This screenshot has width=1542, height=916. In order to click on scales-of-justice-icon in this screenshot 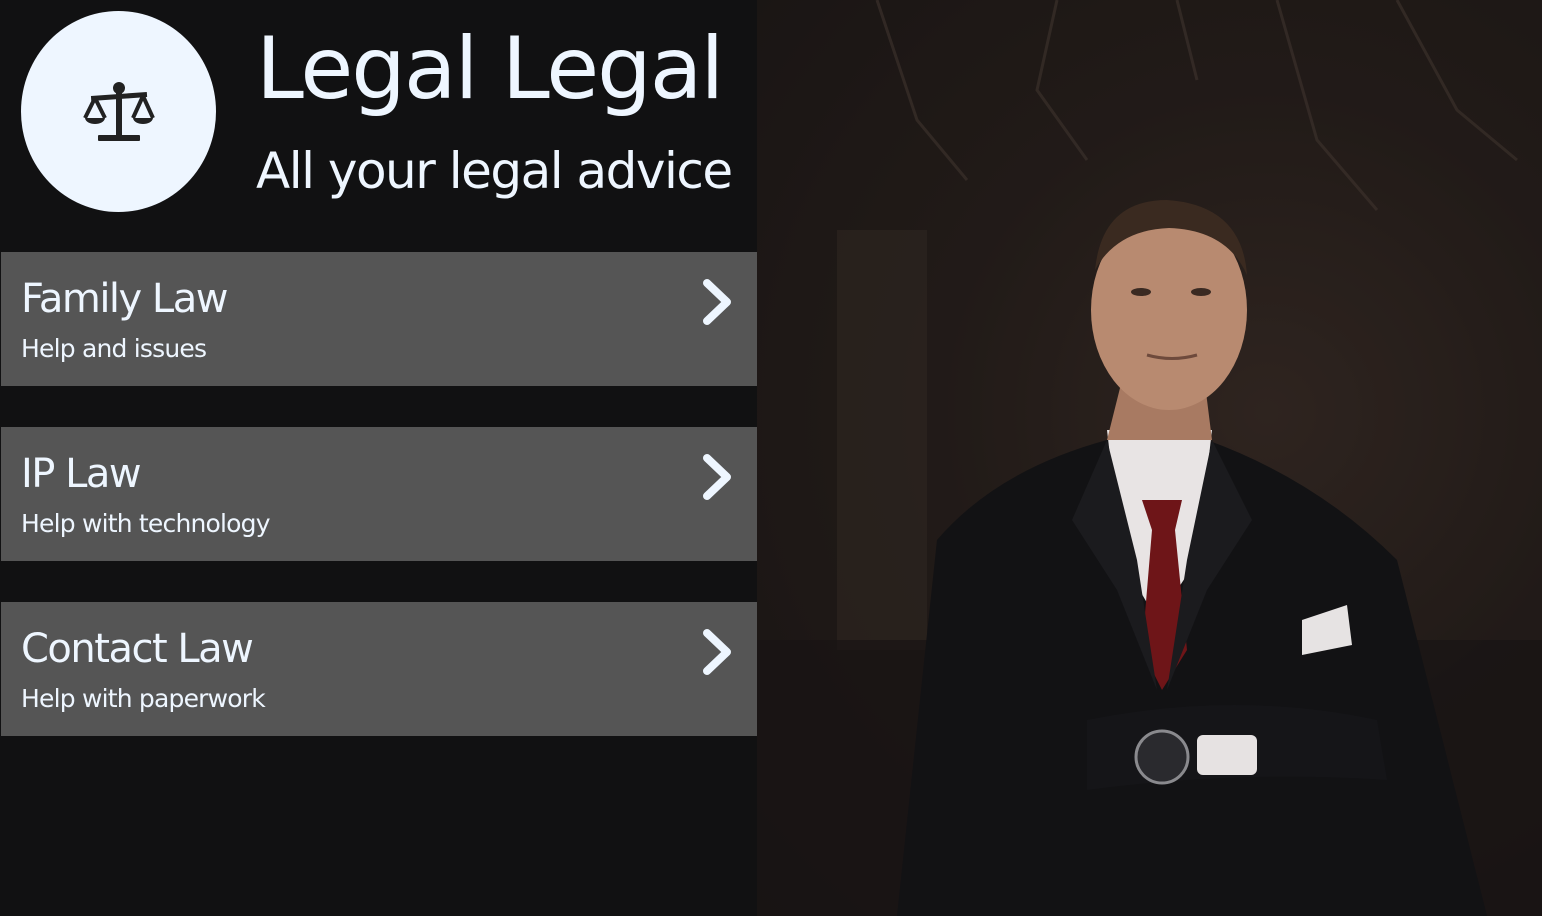, I will do `click(118, 111)`.